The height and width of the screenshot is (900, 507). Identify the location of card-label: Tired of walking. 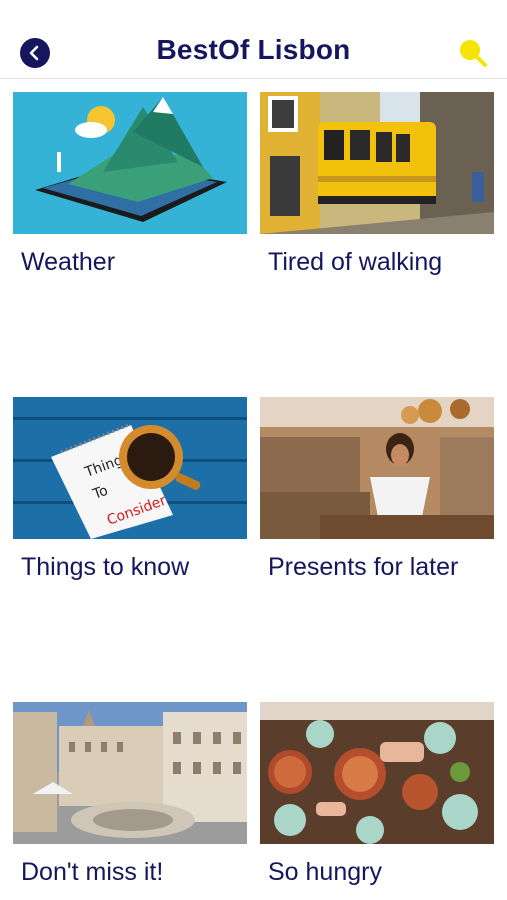
(355, 262).